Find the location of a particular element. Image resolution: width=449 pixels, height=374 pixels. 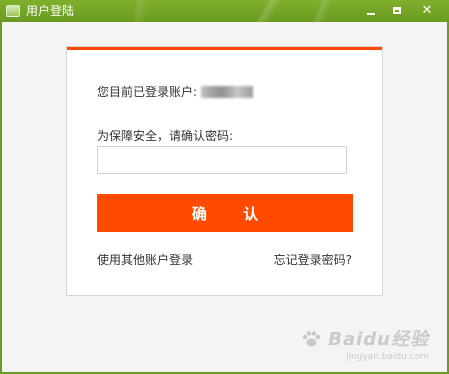

forgot-password-link: 忘记登录密码? is located at coordinates (313, 259).